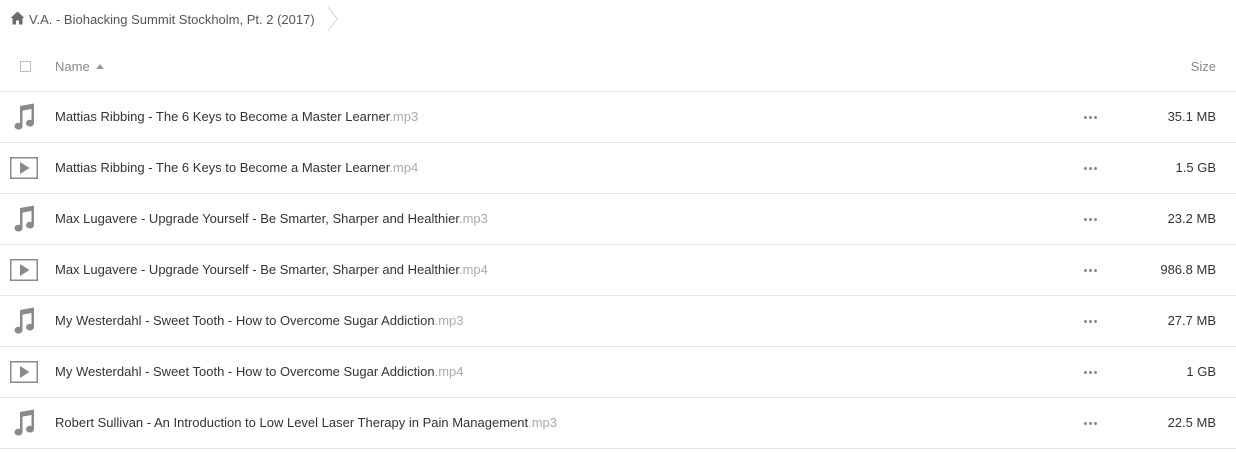 This screenshot has height=453, width=1236. Describe the element at coordinates (1191, 320) in the screenshot. I see `file-size: 27.7 MB` at that location.